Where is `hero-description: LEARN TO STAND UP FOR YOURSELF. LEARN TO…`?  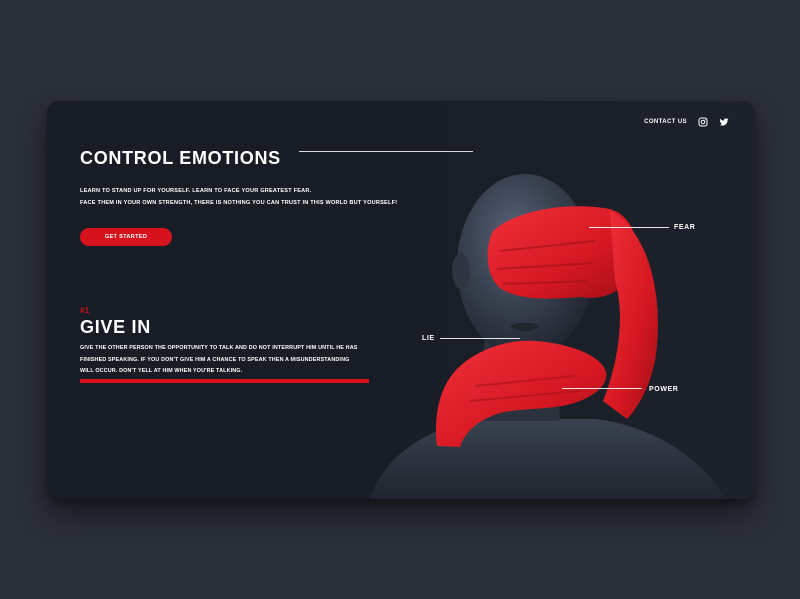
hero-description: LEARN TO STAND UP FOR YOURSELF. LEARN TO… is located at coordinates (245, 197).